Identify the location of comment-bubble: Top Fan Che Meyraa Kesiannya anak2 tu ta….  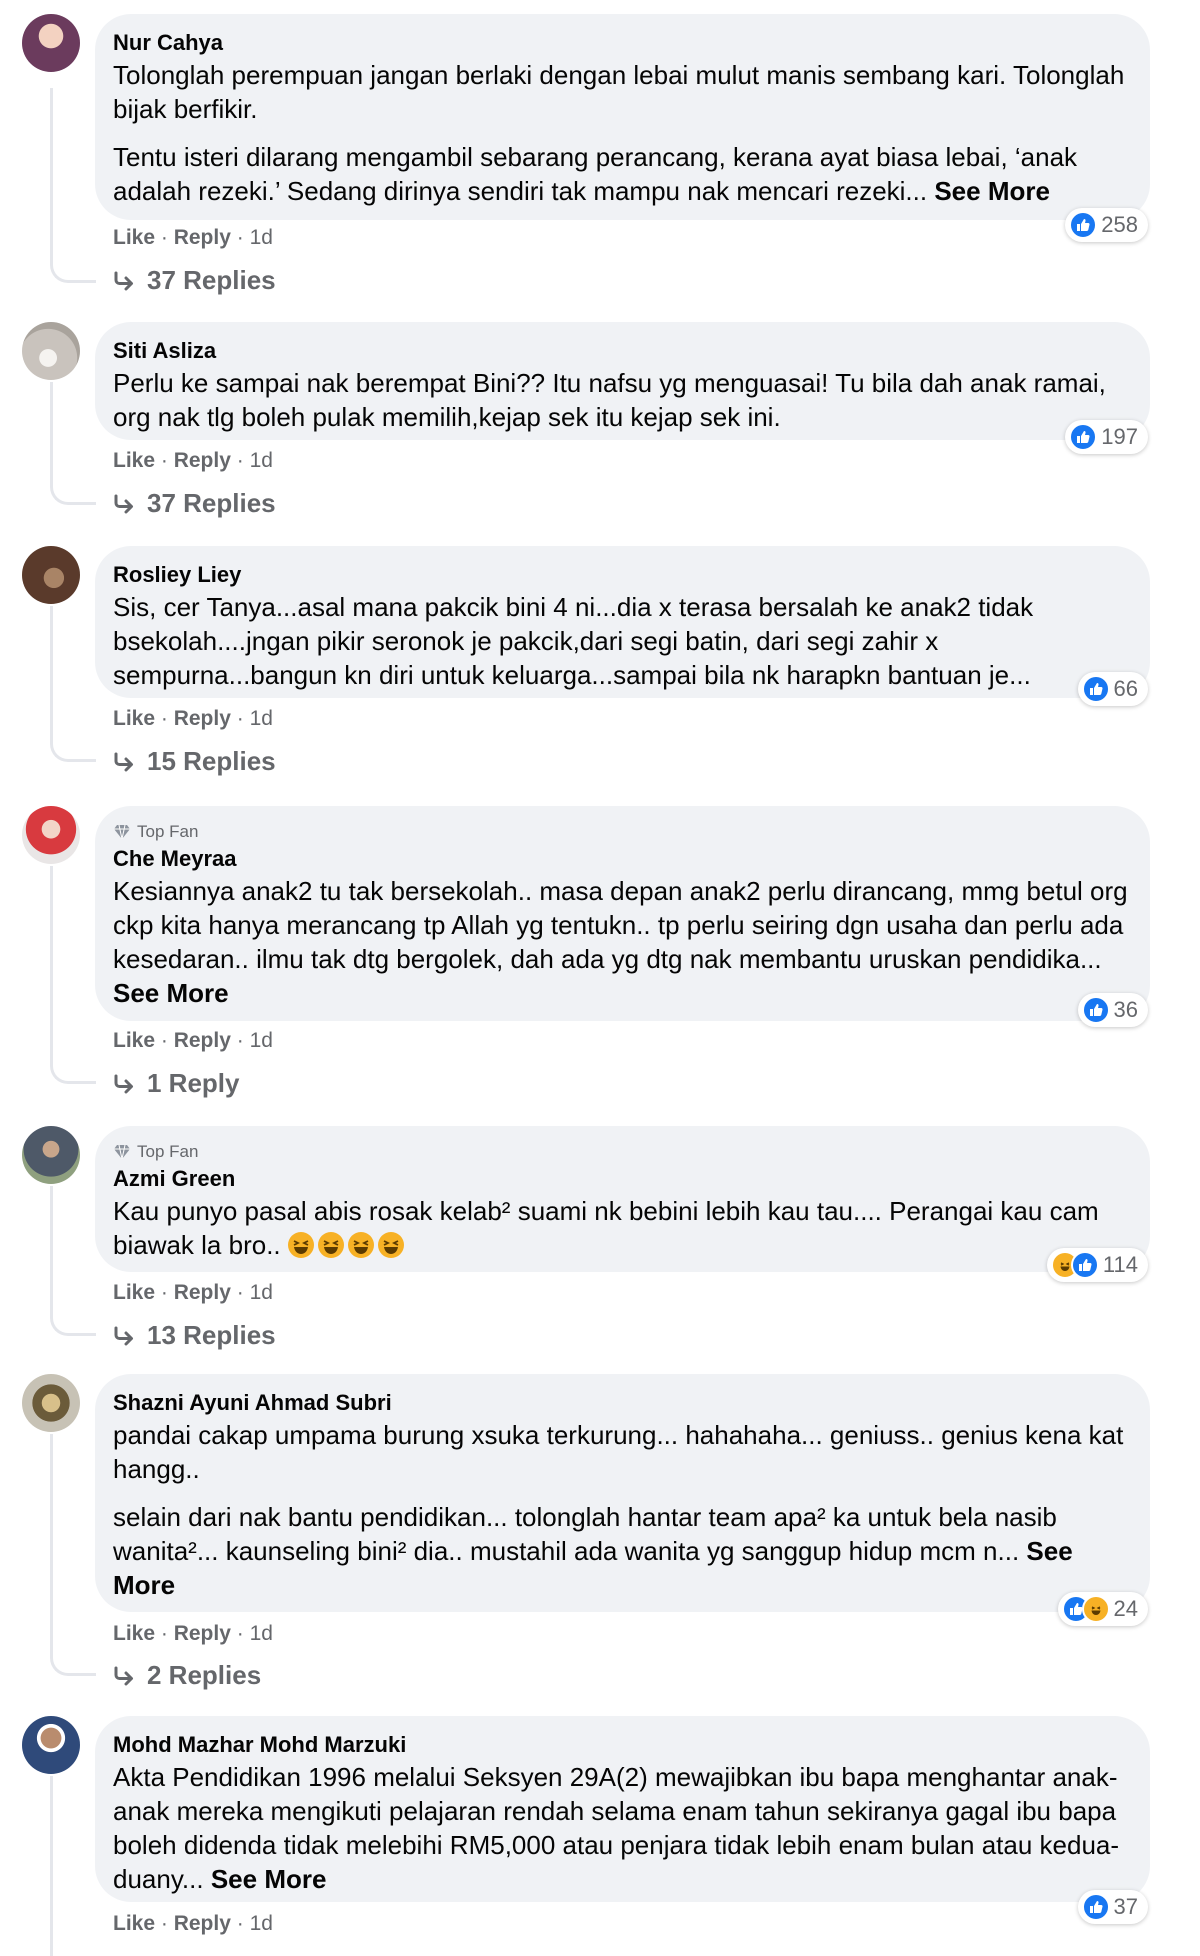
(622, 916).